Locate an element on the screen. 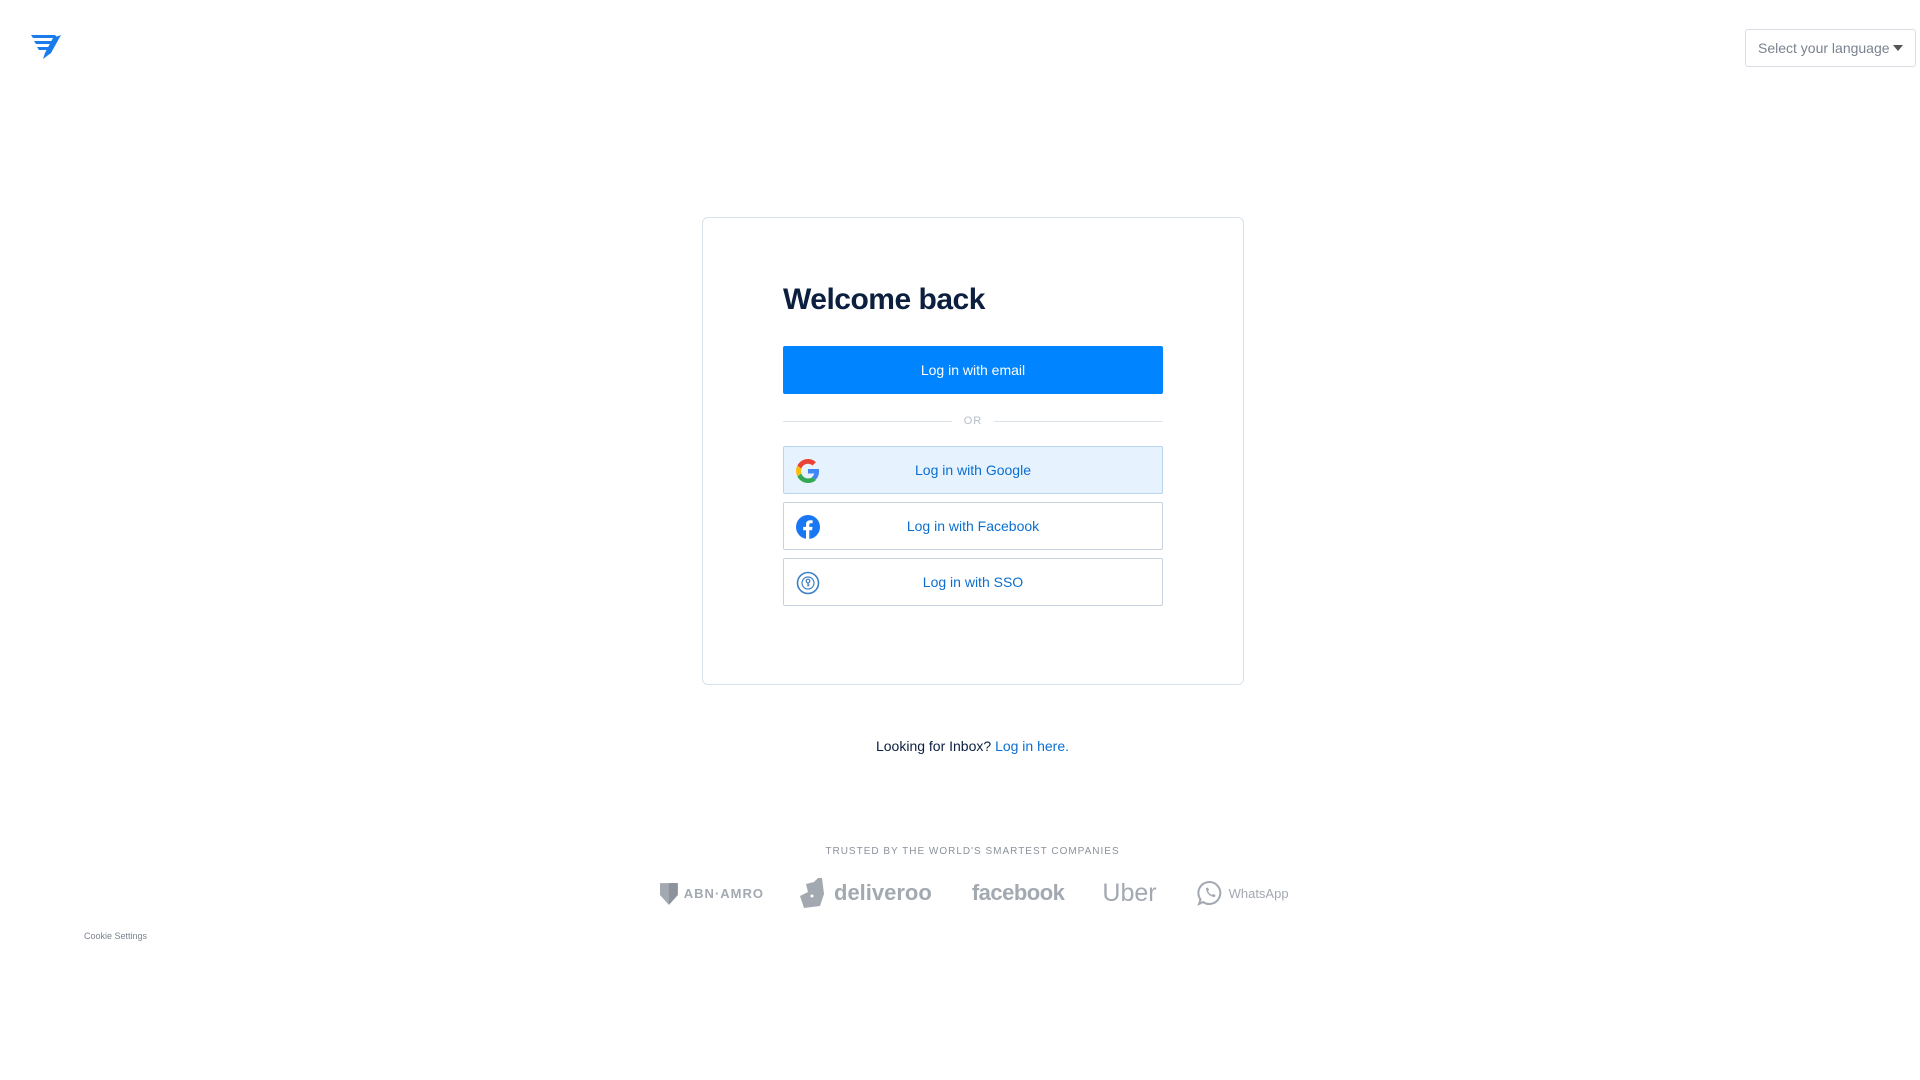 The width and height of the screenshot is (1920, 1080). facebook-text: facebook is located at coordinates (1018, 892).